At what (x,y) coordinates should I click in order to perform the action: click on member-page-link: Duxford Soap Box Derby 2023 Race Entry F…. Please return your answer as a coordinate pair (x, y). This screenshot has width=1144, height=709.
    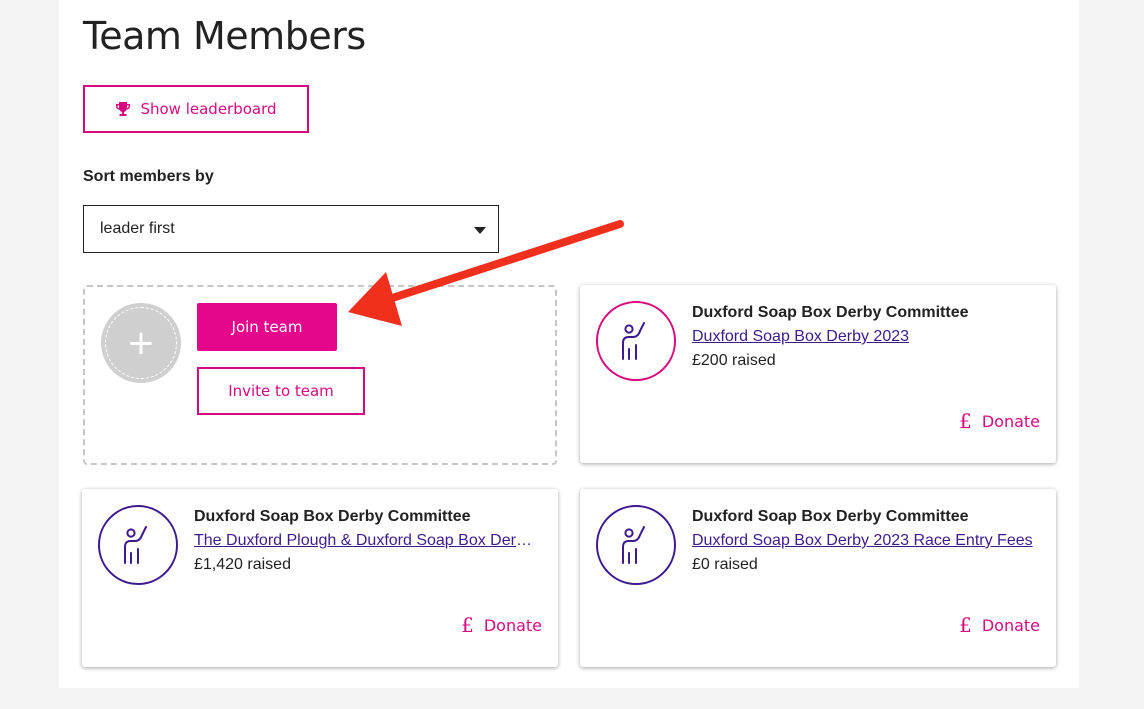
    Looking at the image, I should click on (865, 541).